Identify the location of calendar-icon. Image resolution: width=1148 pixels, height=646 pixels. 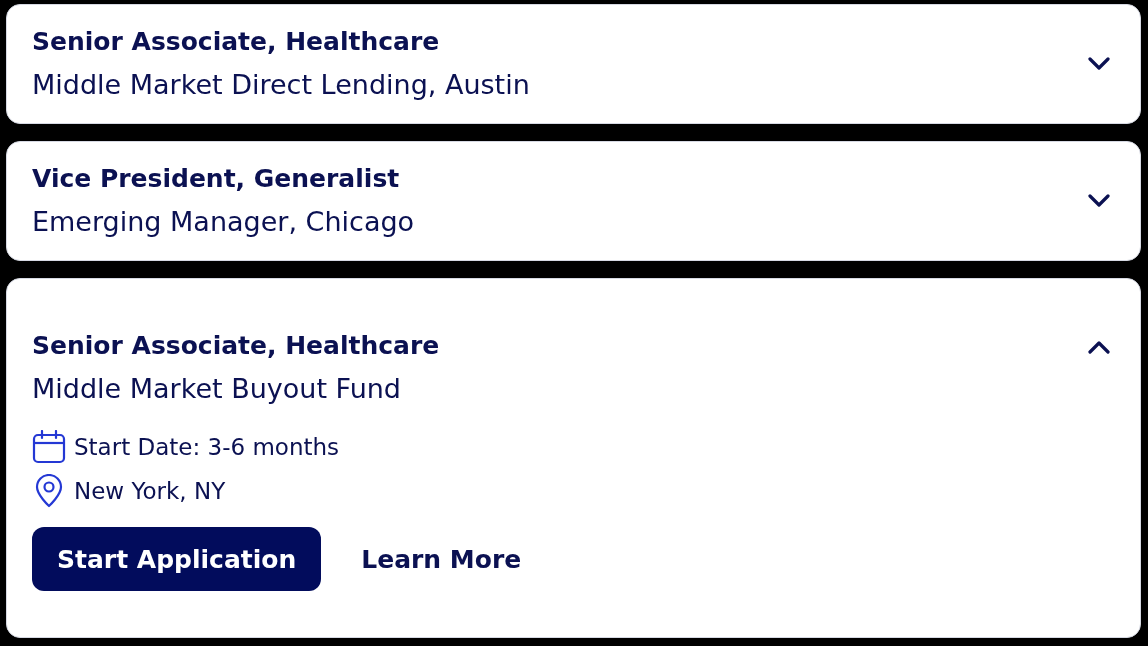
(49, 447).